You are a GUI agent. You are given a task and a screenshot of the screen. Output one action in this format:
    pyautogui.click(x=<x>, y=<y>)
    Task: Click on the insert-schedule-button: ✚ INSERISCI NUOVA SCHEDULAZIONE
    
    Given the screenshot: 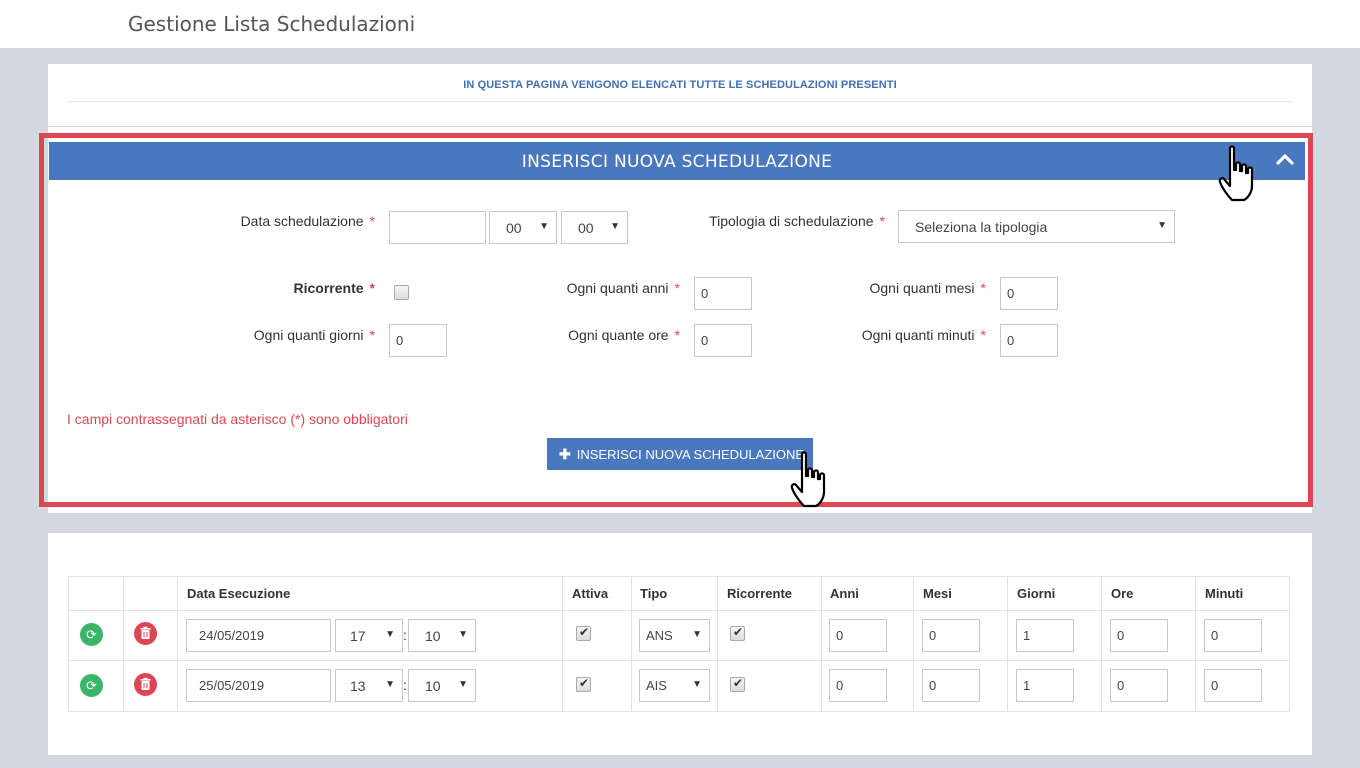 What is the action you would take?
    pyautogui.click(x=680, y=454)
    